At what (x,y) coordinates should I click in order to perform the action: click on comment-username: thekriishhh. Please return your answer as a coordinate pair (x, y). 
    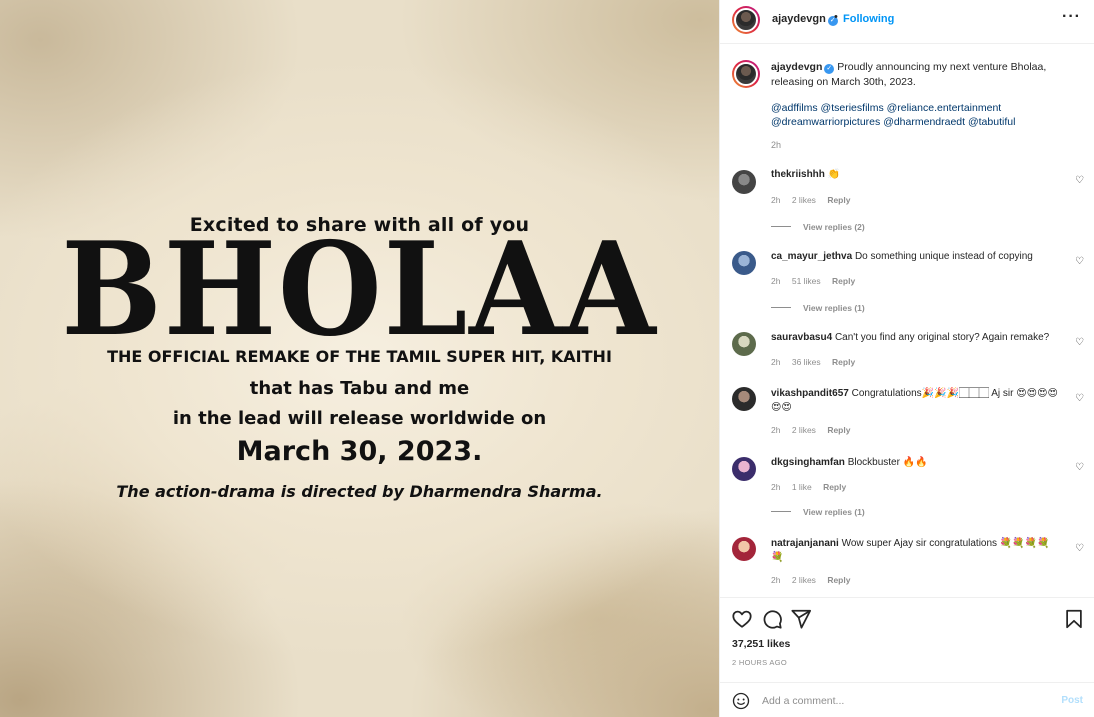
    Looking at the image, I should click on (798, 174).